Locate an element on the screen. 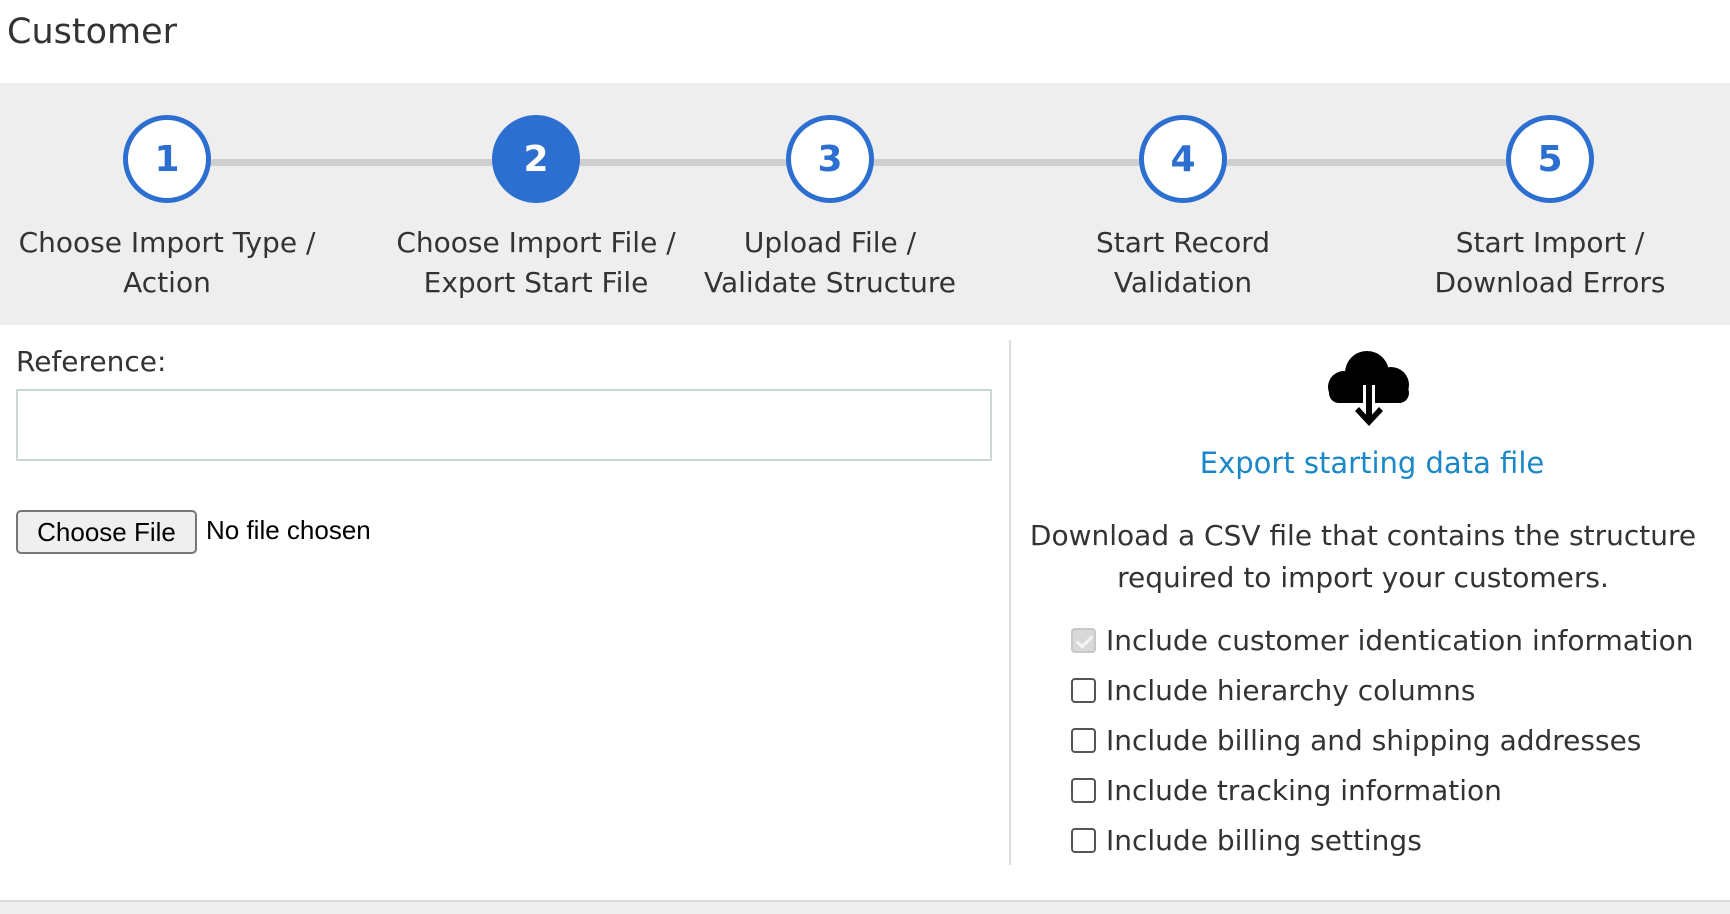 Image resolution: width=1730 pixels, height=914 pixels. step-5-label: Start Import / Download Errors is located at coordinates (1550, 262).